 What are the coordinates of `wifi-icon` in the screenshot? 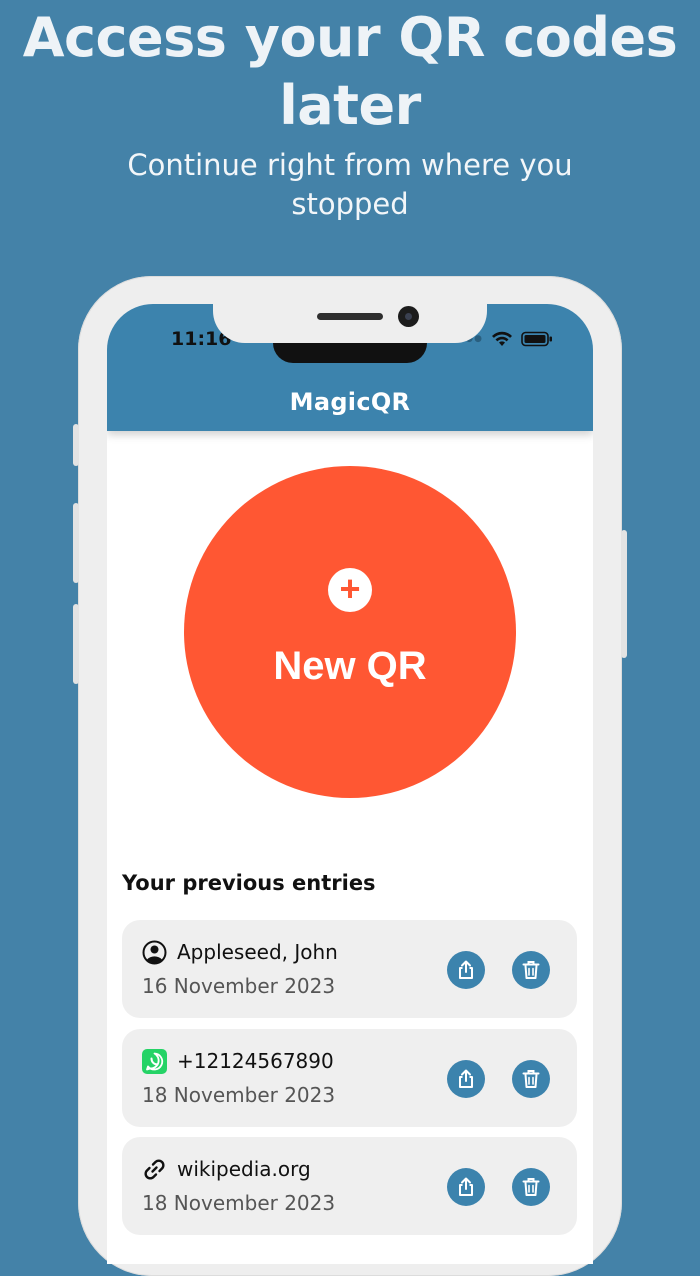 It's located at (502, 338).